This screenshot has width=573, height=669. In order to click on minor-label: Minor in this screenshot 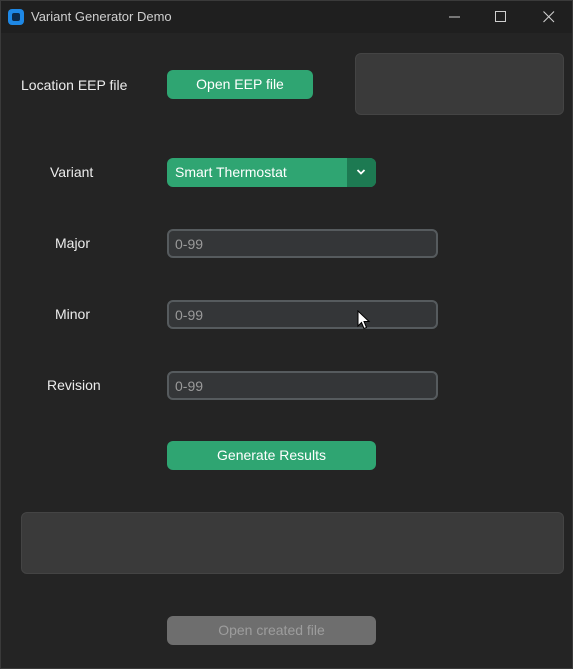, I will do `click(73, 314)`.